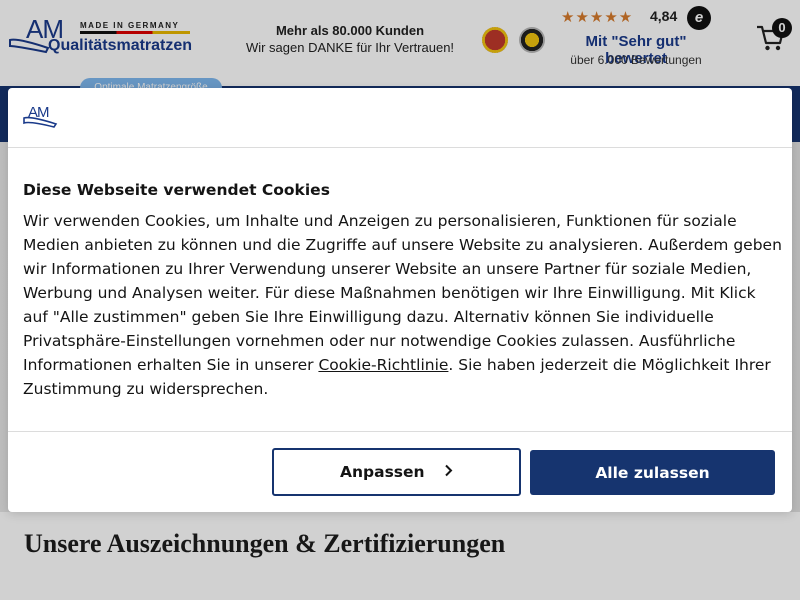 The image size is (800, 600). Describe the element at coordinates (383, 365) in the screenshot. I see `cookie-policy-link: Cookie-Richtlinie` at that location.